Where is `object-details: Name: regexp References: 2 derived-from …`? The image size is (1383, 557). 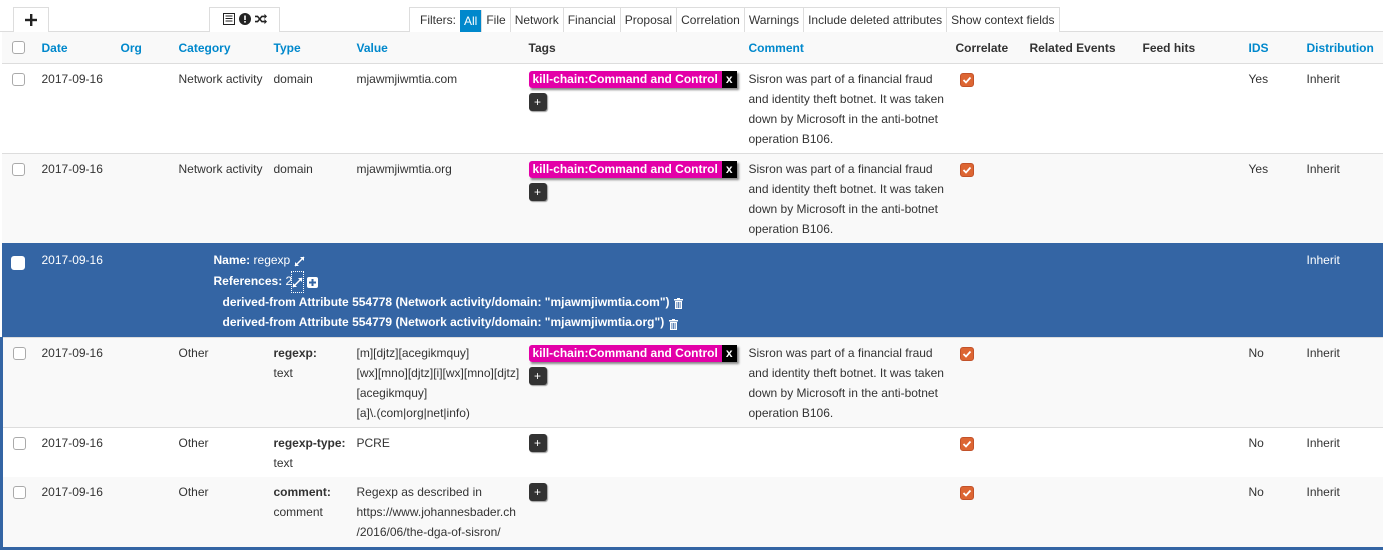 object-details: Name: regexp References: 2 derived-from … is located at coordinates (709, 290).